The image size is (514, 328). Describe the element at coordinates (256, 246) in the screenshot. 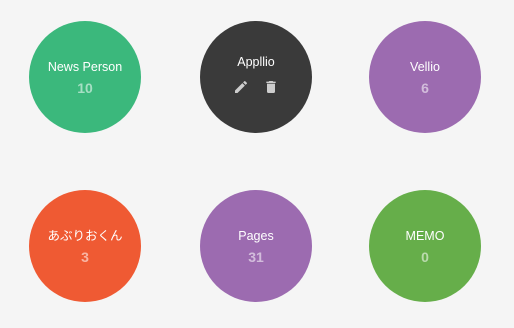

I see `app-tile-pages: Pages 31` at that location.